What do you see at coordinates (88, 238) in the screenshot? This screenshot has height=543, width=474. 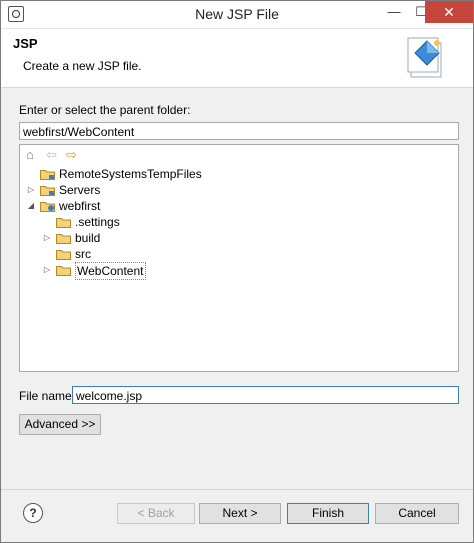 I see `tree-item-label: build` at bounding box center [88, 238].